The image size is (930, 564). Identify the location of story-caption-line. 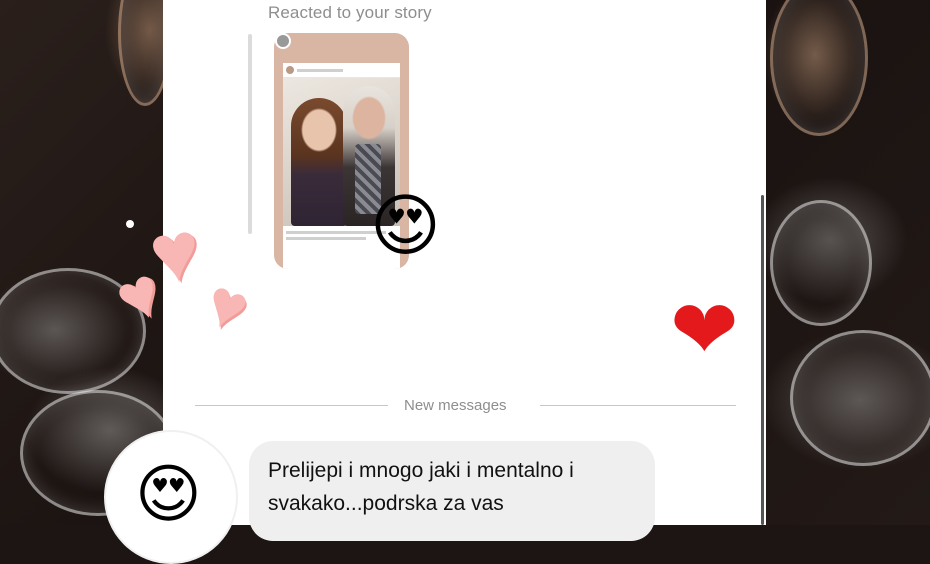
(326, 238).